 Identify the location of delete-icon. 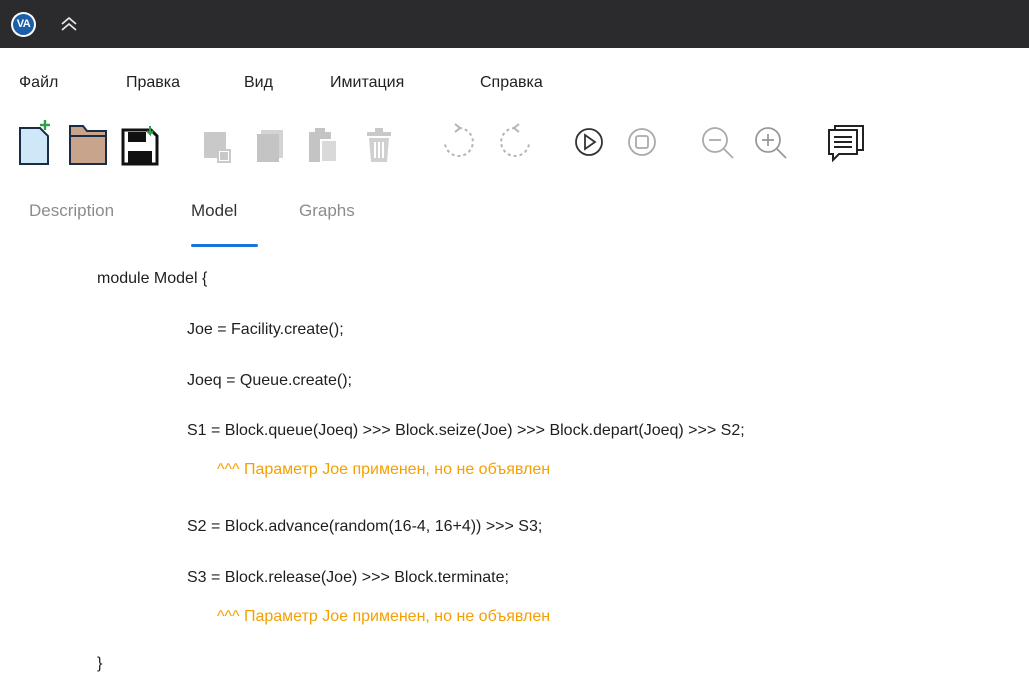
(380, 142).